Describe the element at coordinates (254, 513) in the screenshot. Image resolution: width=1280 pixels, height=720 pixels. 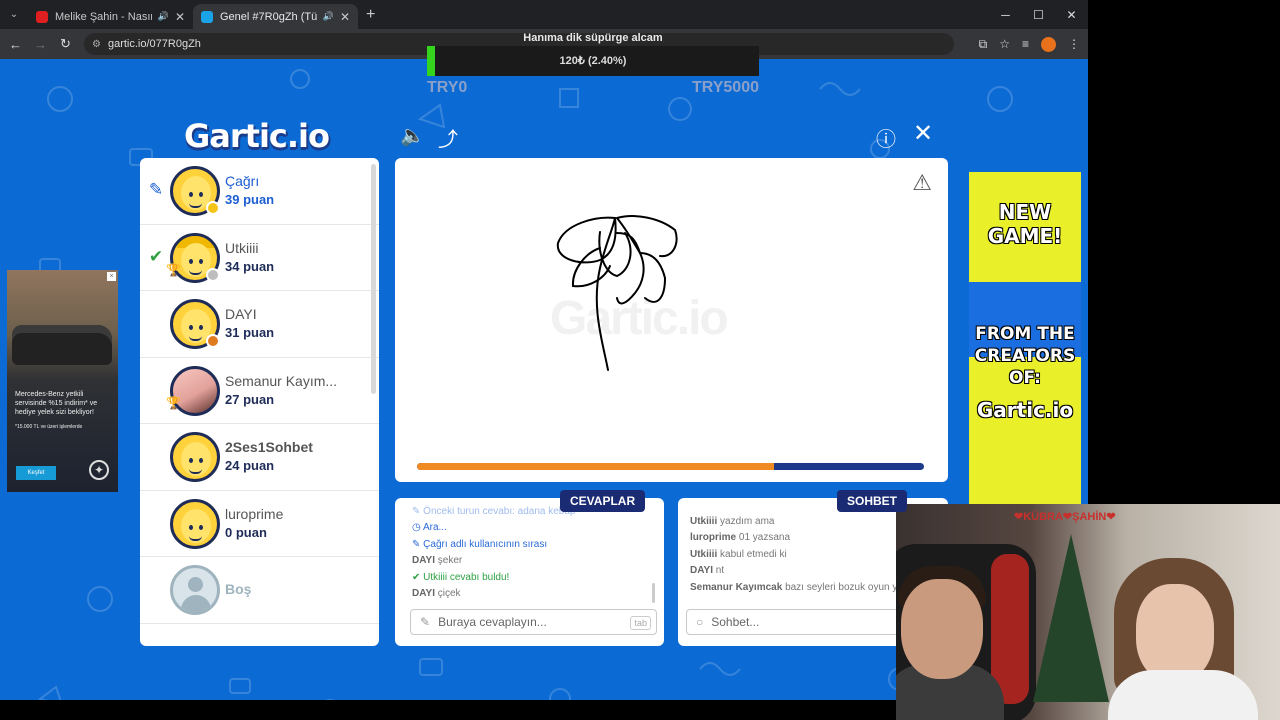
I see `player-name: luroprime` at that location.